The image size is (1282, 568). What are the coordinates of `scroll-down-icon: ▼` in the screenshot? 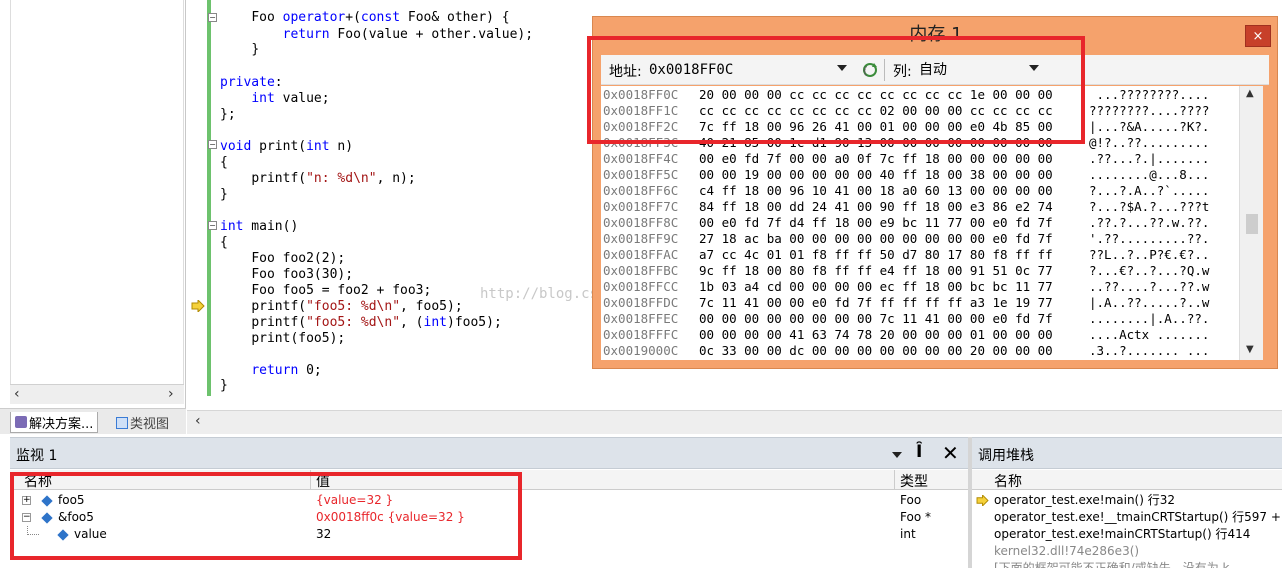 It's located at (1250, 349).